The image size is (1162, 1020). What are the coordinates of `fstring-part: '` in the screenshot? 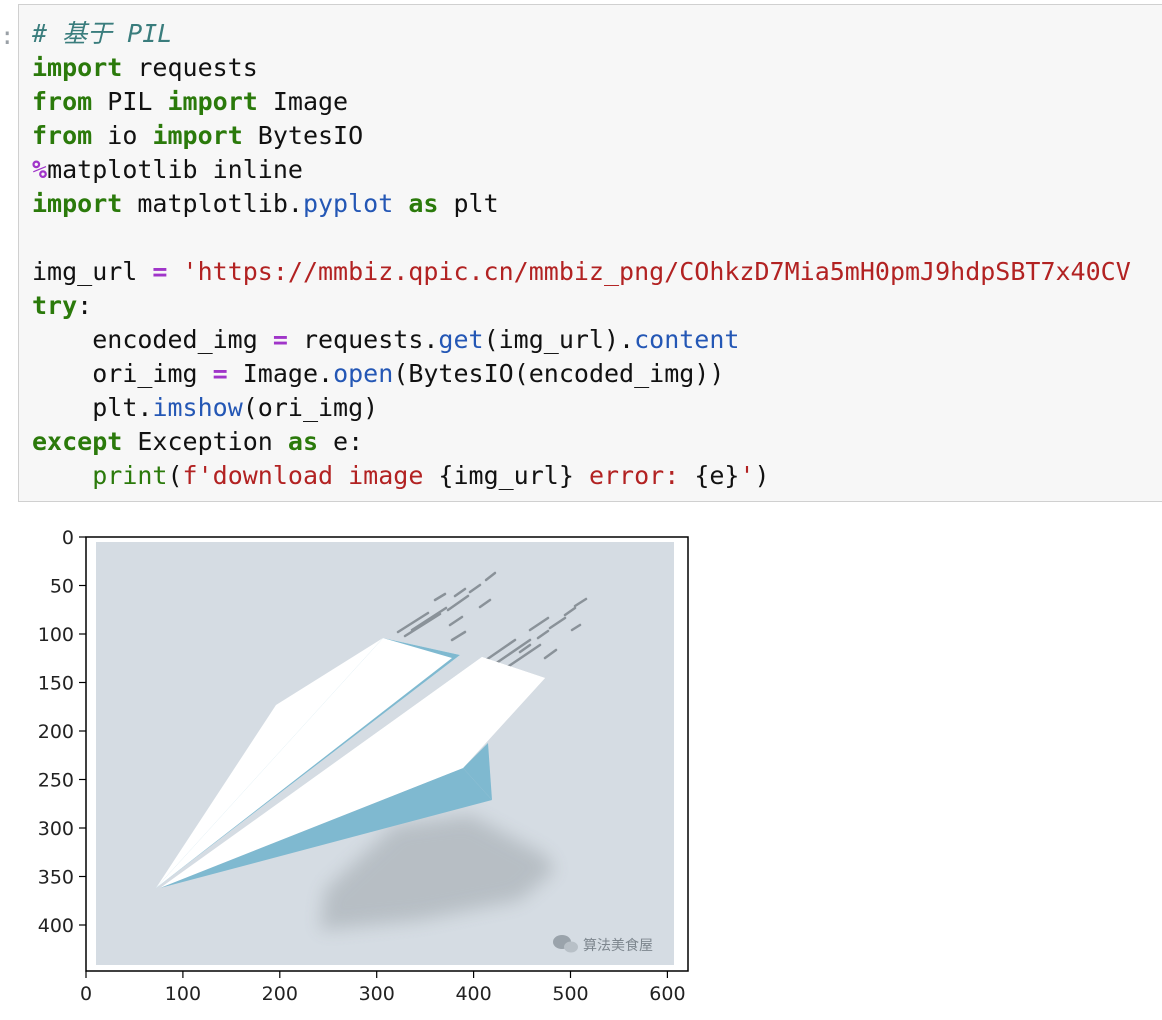 It's located at (747, 475).